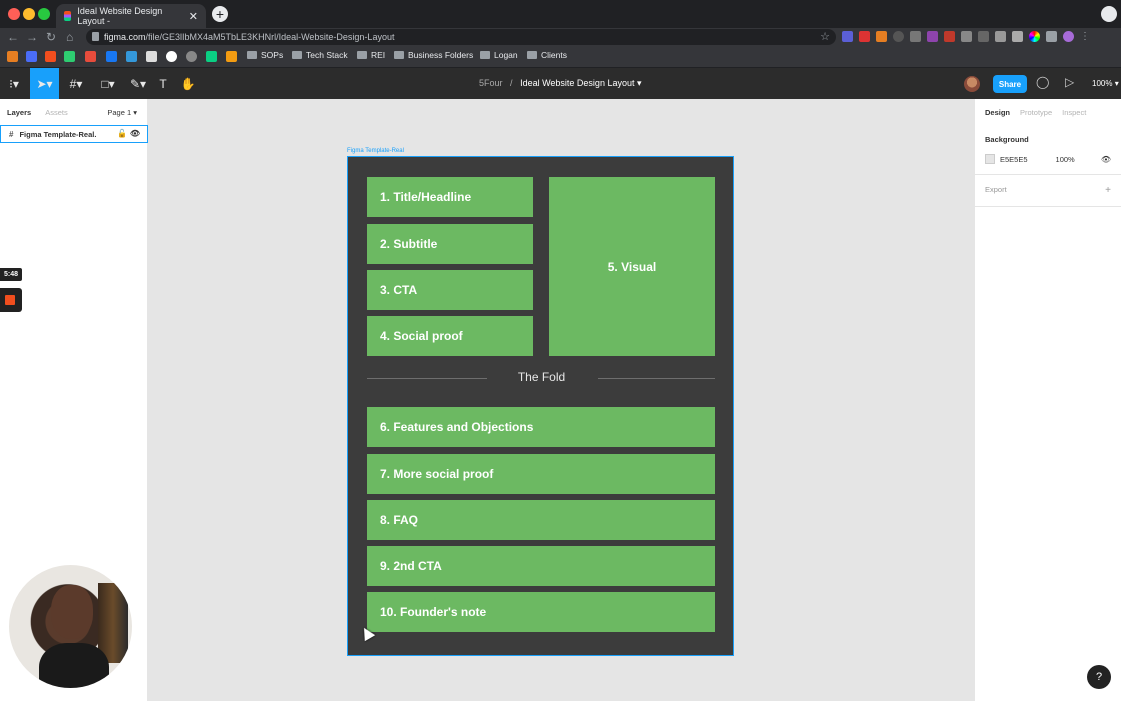 The image size is (1121, 701). Describe the element at coordinates (265, 55) in the screenshot. I see `bookmark-folder-sops: SOPs` at that location.